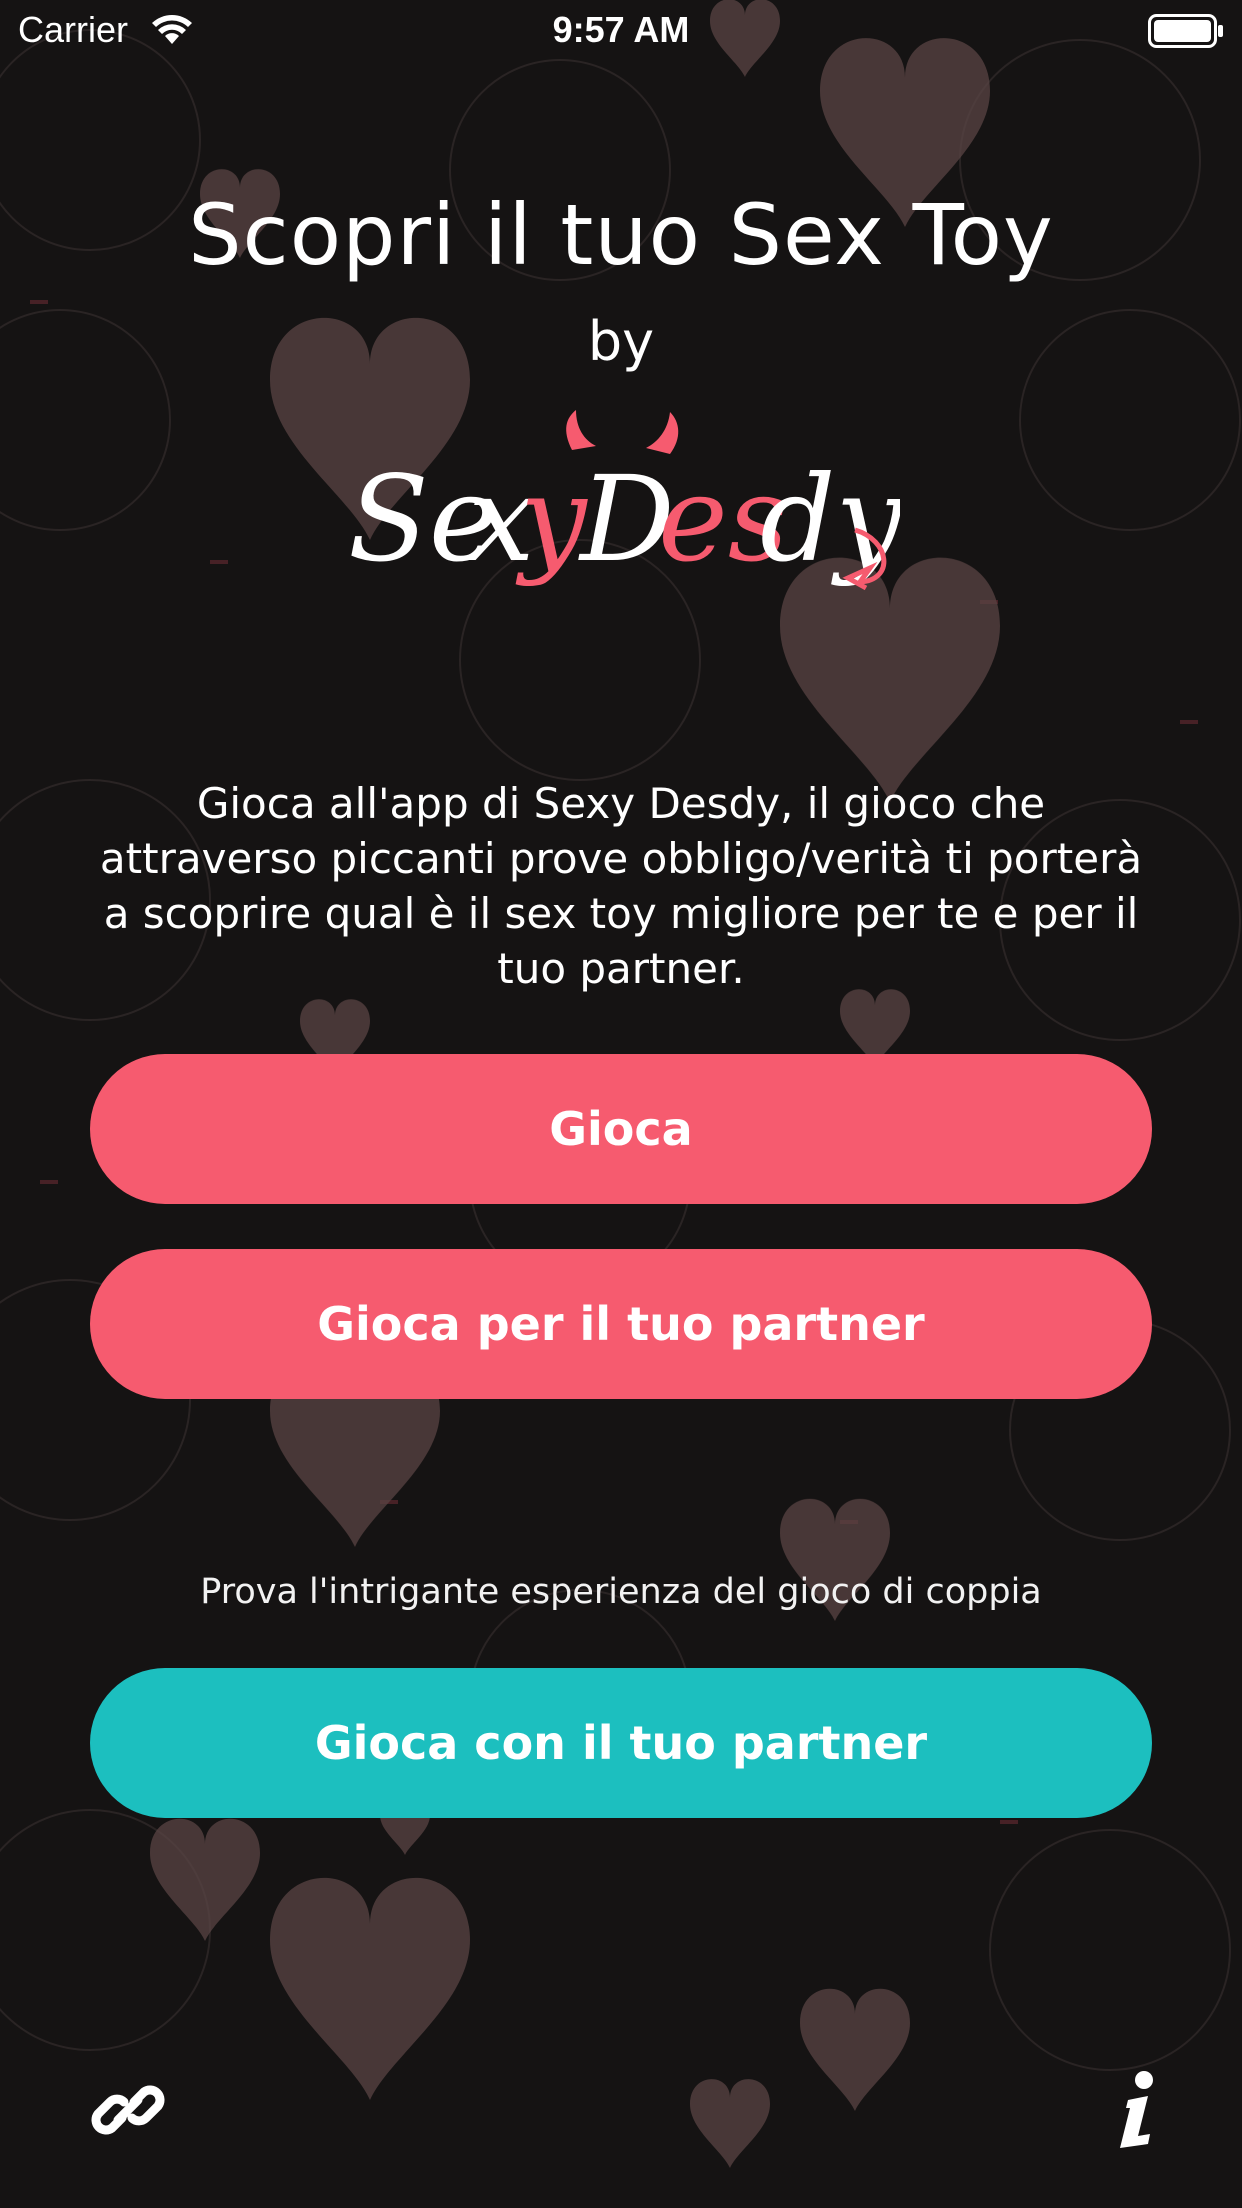  I want to click on play-with-partner-button-label: Gioca con il tuo partner, so click(621, 1743).